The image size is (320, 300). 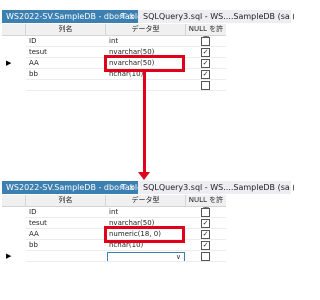 I want to click on data-type-cell, so click(x=146, y=85).